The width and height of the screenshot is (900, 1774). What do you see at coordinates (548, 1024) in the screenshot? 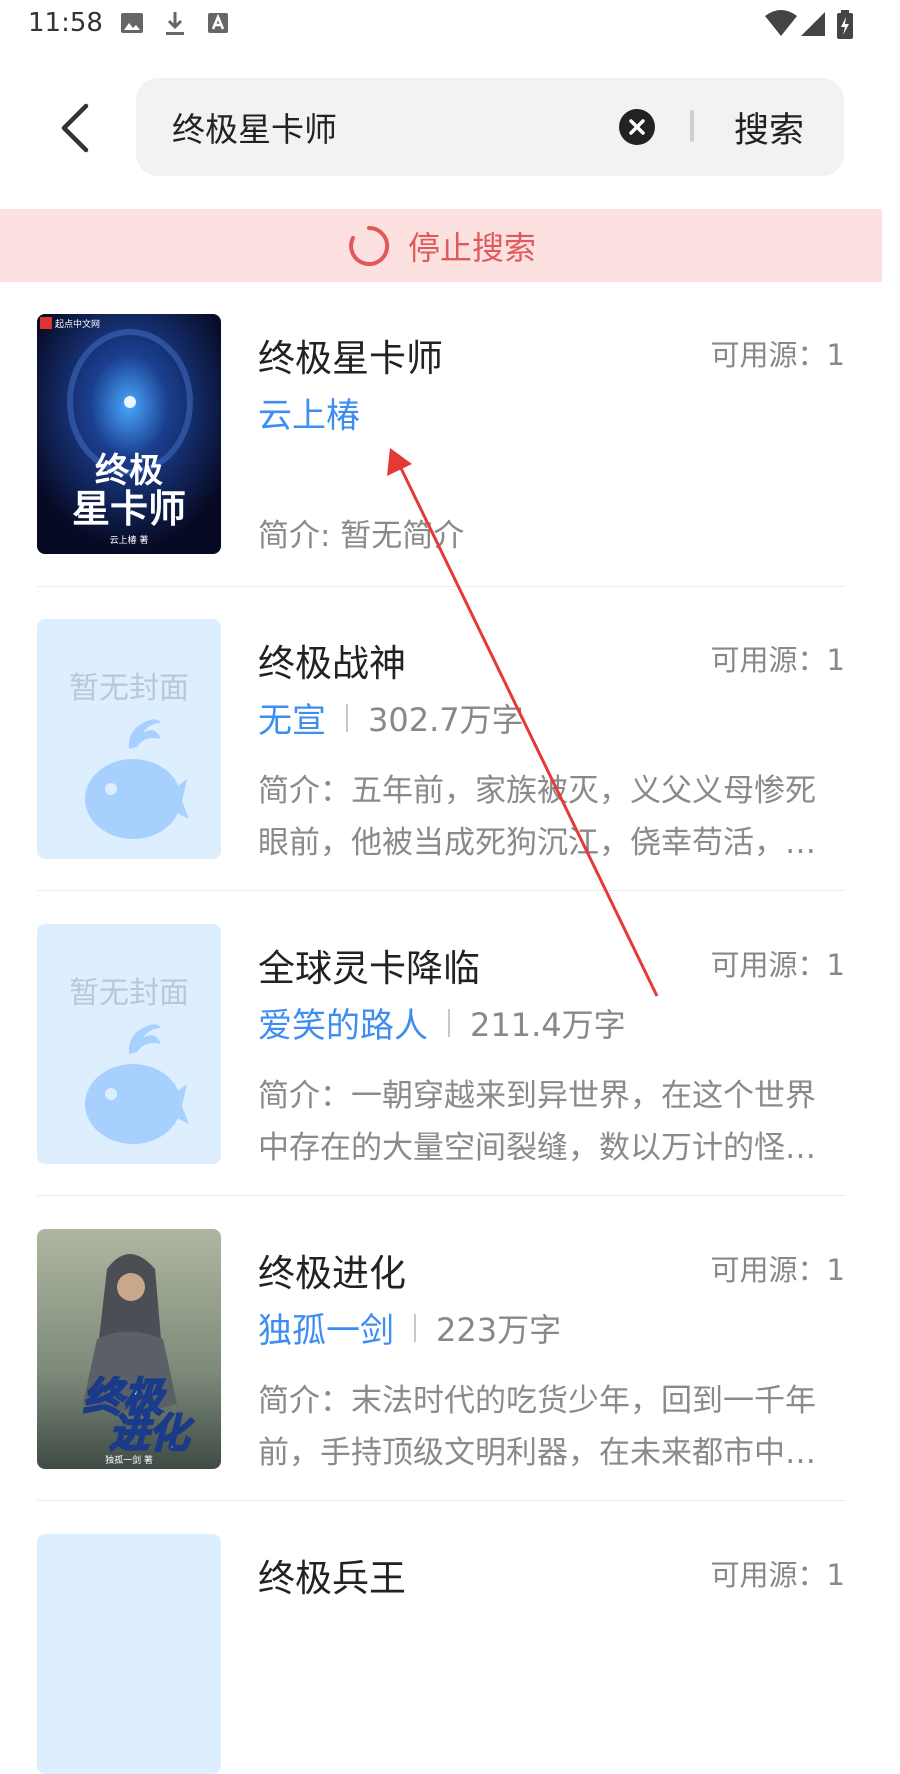
I see `word-count: 211.4万字` at bounding box center [548, 1024].